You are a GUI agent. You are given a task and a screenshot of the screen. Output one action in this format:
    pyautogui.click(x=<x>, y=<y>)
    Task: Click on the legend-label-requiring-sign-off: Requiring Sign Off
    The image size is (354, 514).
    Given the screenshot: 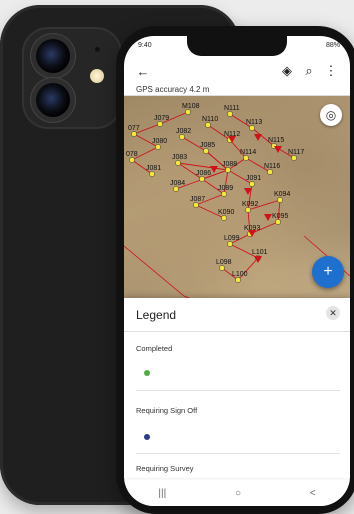 What is the action you would take?
    pyautogui.click(x=167, y=410)
    